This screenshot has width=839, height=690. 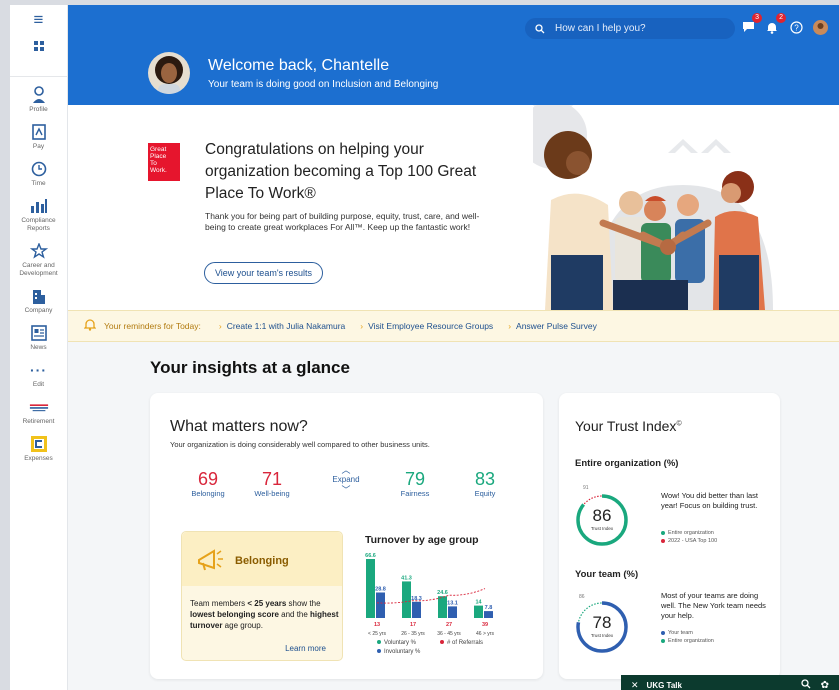 What do you see at coordinates (263, 273) in the screenshot?
I see `view-team-results-button: View your team's results` at bounding box center [263, 273].